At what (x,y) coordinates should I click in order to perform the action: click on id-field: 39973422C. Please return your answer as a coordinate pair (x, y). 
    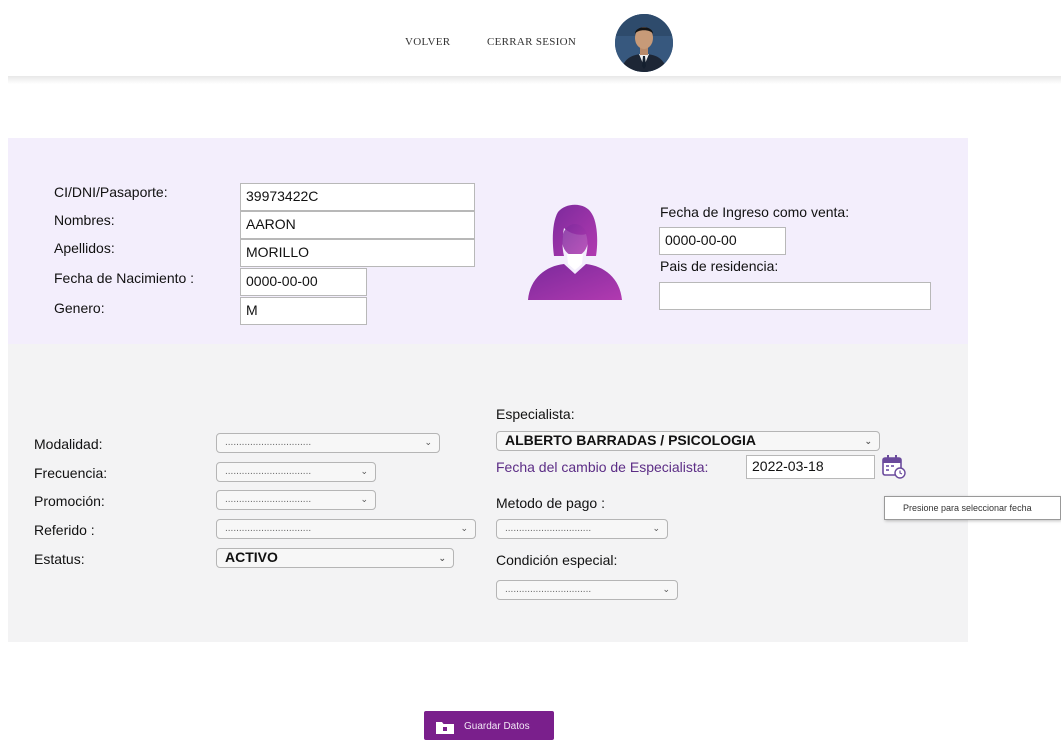
    Looking at the image, I should click on (357, 197).